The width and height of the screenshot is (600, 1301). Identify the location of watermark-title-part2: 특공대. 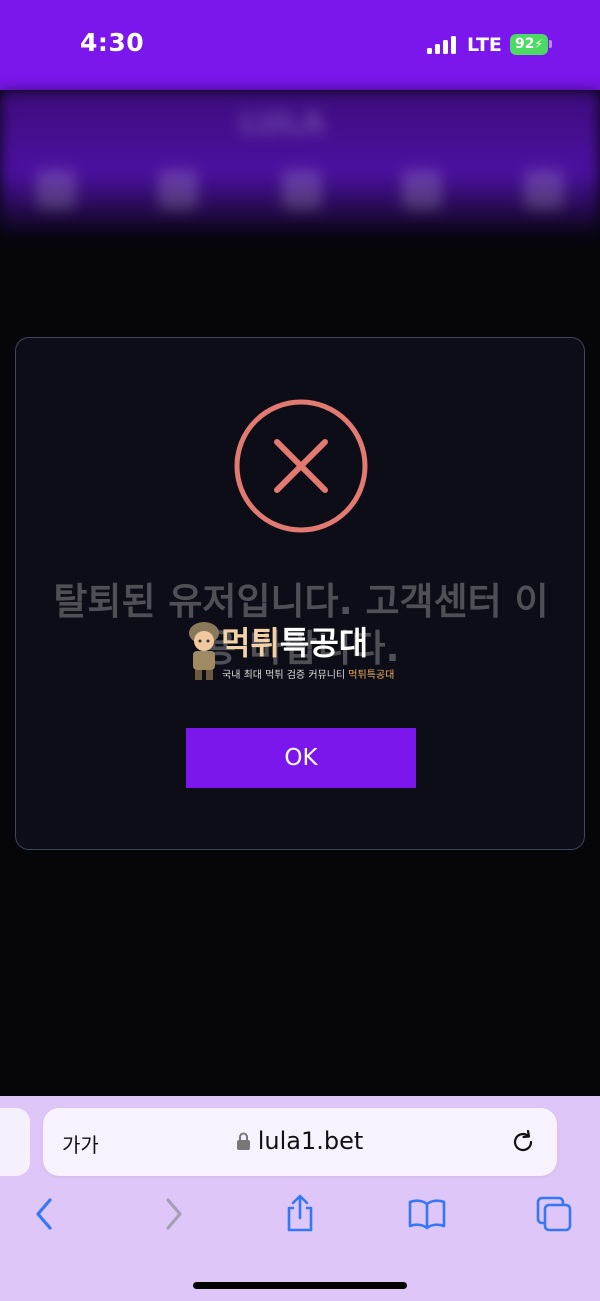
(324, 643).